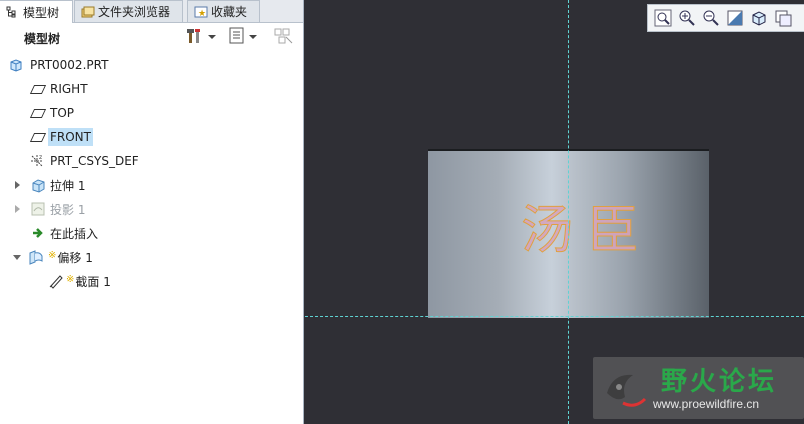 The height and width of the screenshot is (424, 804). What do you see at coordinates (151, 37) in the screenshot?
I see `model-tree-toolbar: 模型树` at bounding box center [151, 37].